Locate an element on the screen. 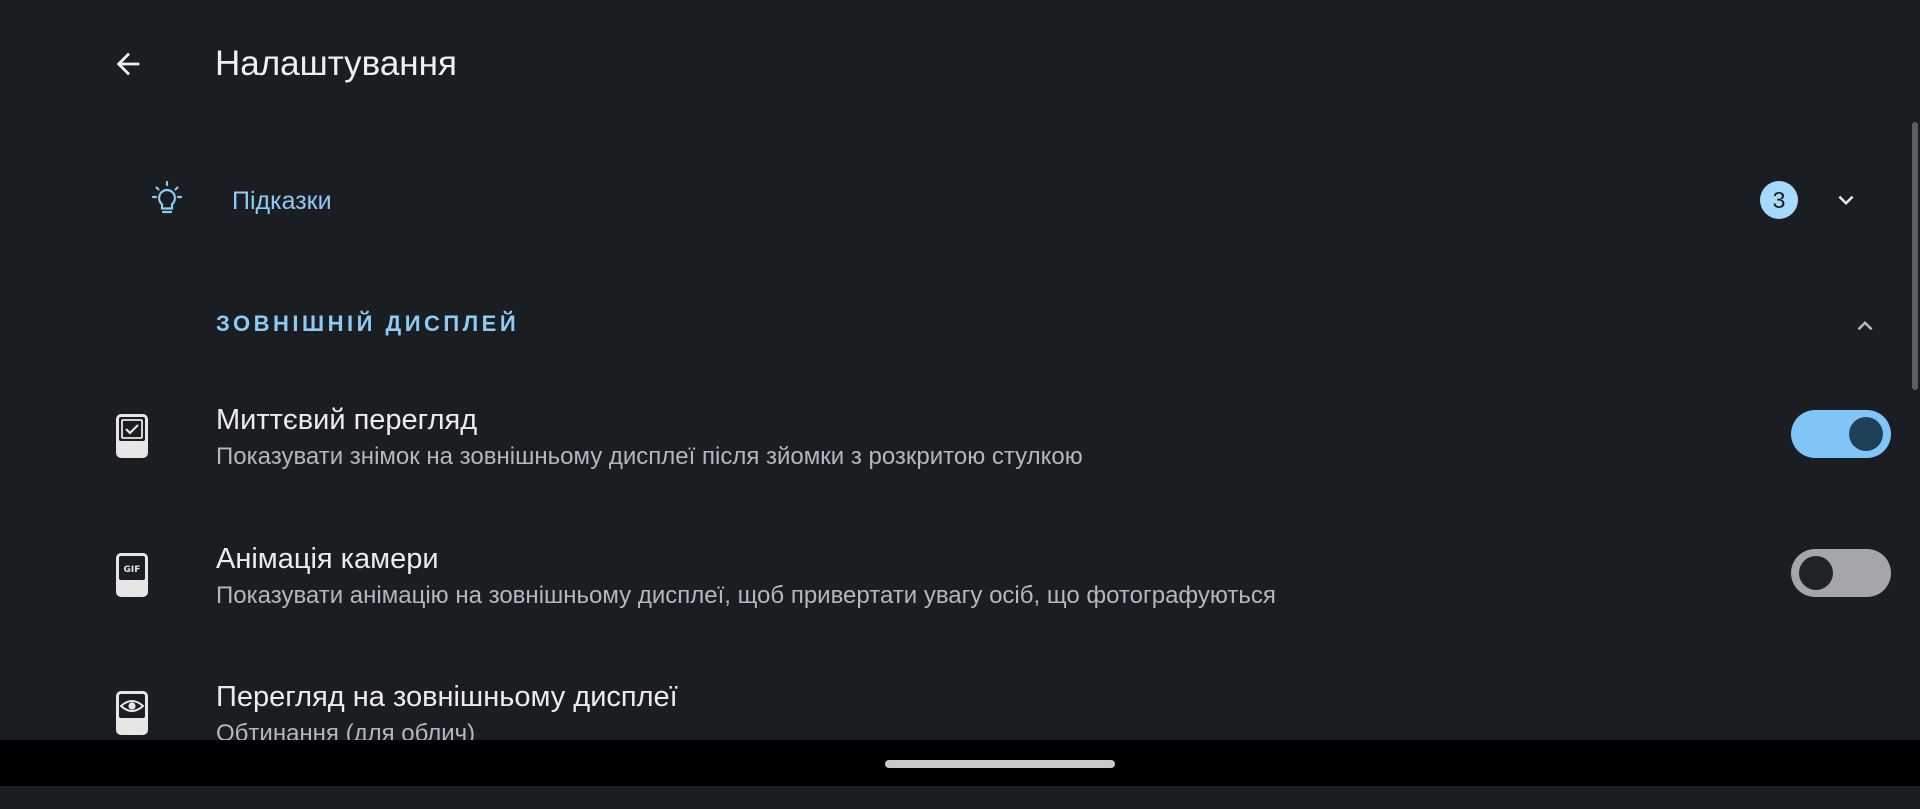 The image size is (1920, 809). scrollbar is located at coordinates (1915, 256).